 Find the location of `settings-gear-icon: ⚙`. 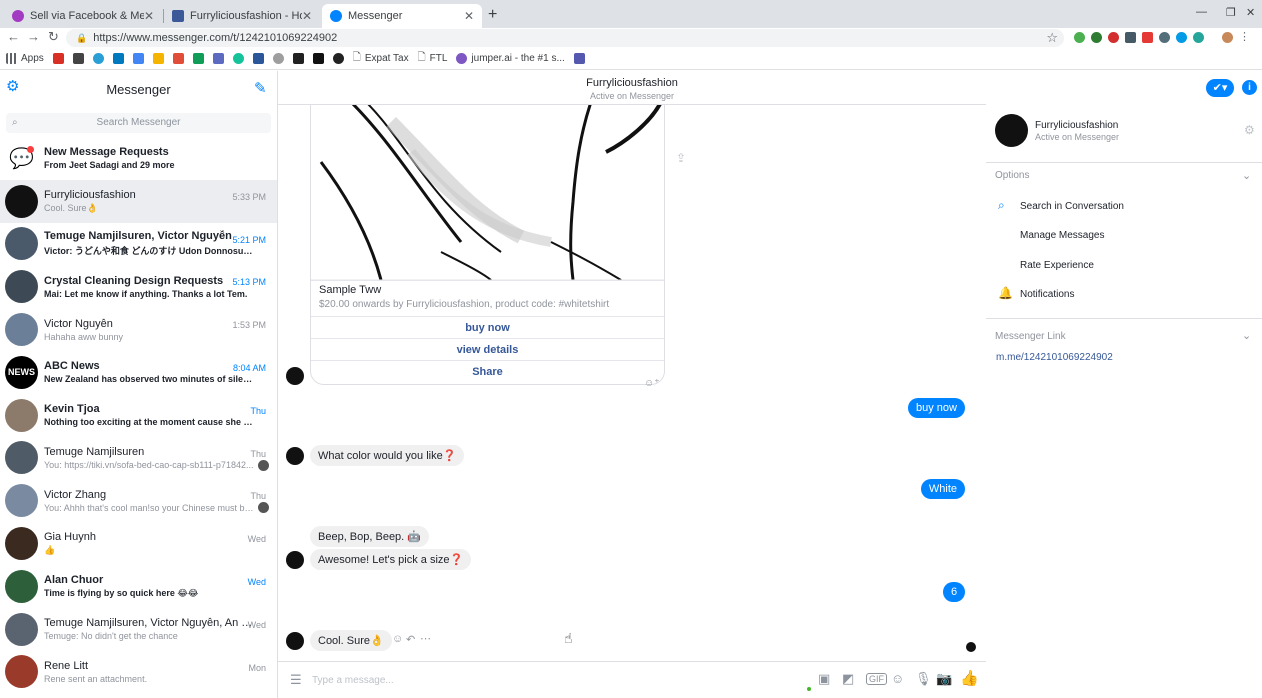

settings-gear-icon: ⚙ is located at coordinates (1249, 130).